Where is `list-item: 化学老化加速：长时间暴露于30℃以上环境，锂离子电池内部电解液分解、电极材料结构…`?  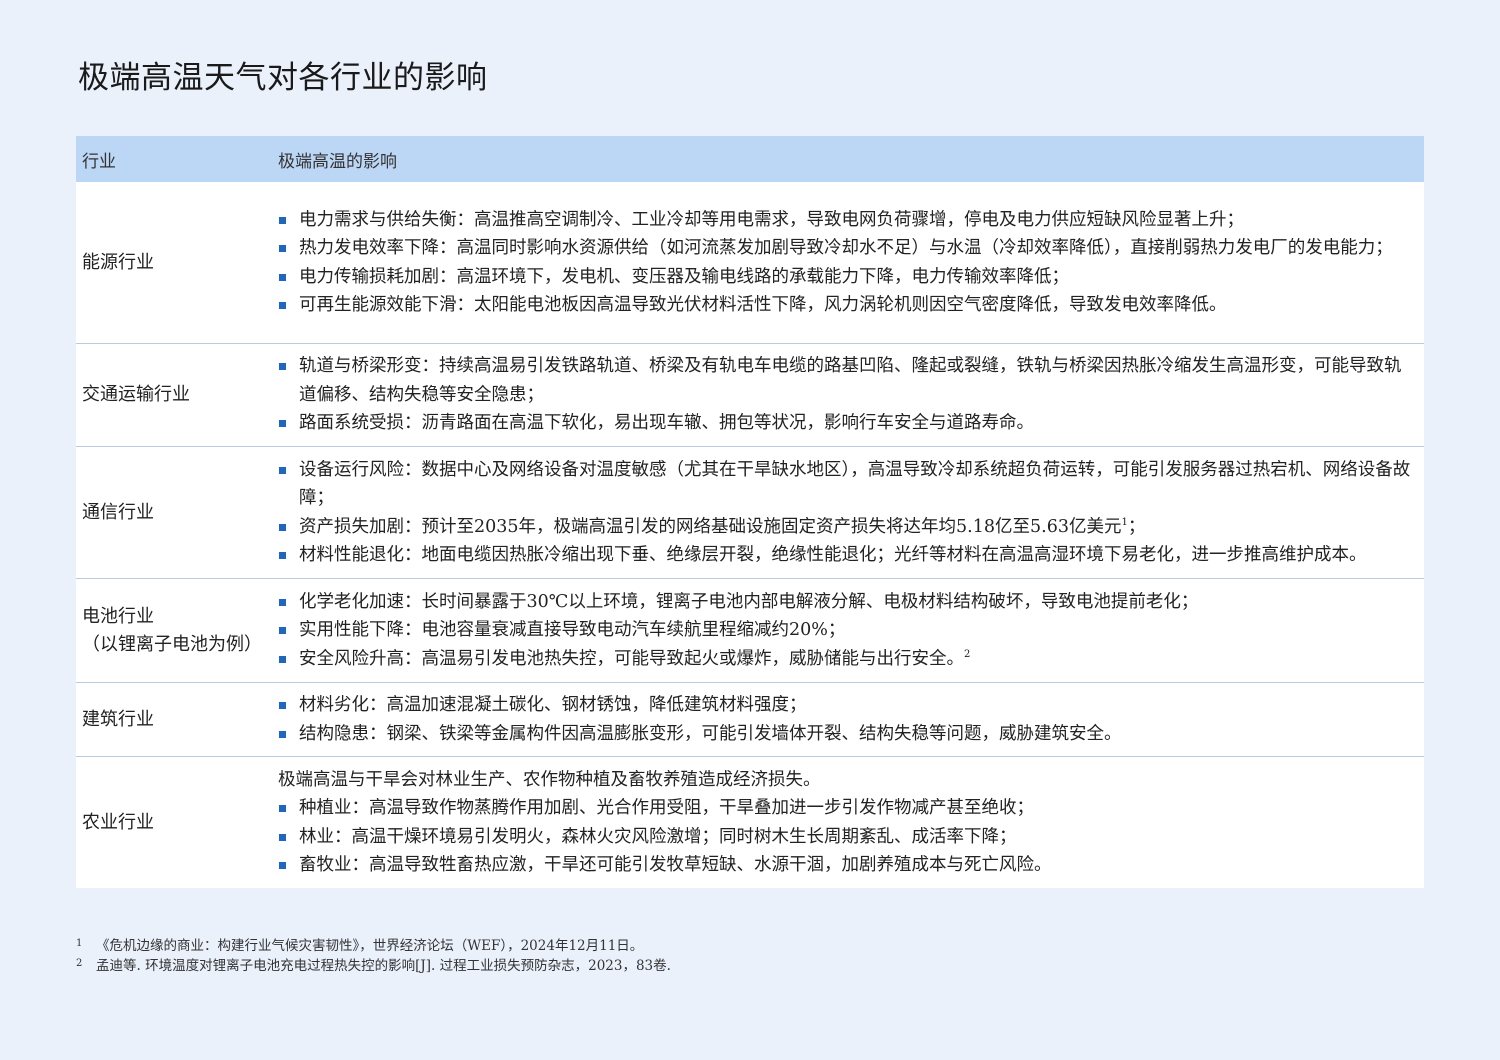
list-item: 化学老化加速：长时间暴露于30℃以上环境，锂离子电池内部电解液分解、电极材料结构… is located at coordinates (846, 602).